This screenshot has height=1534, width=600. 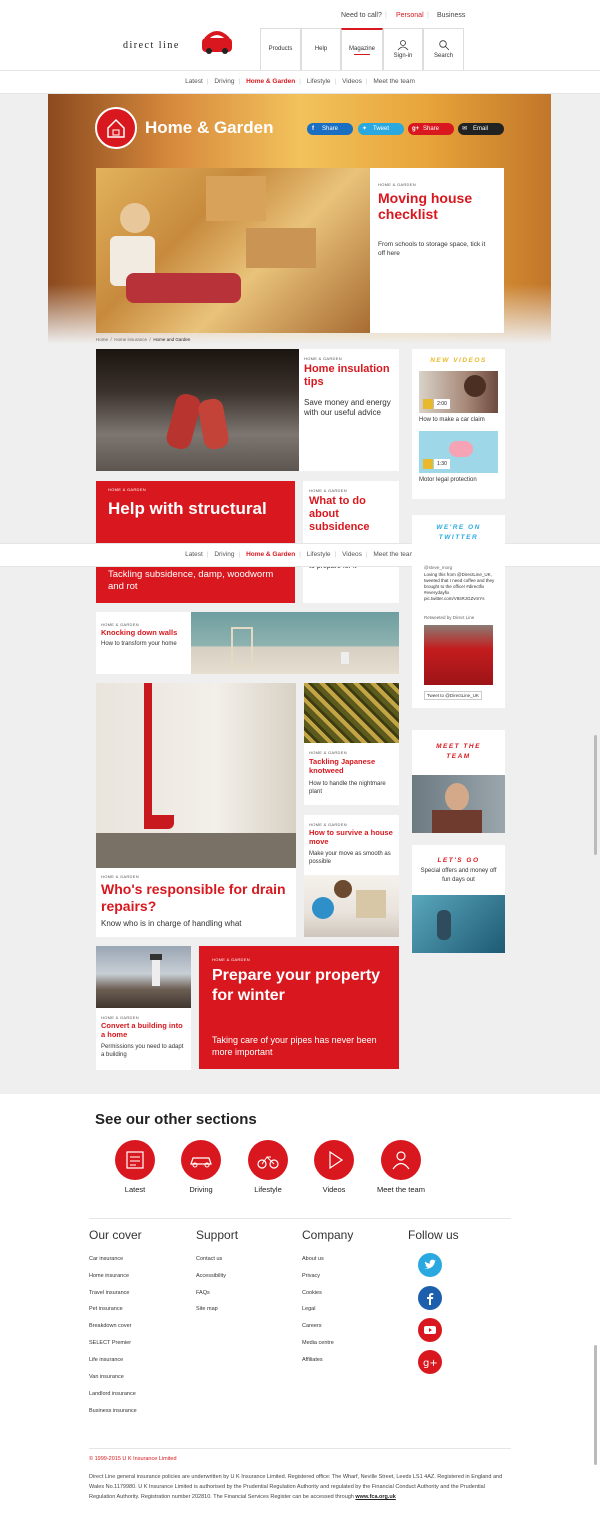 I want to click on tweet-handle: @steve_morg, so click(x=438, y=567).